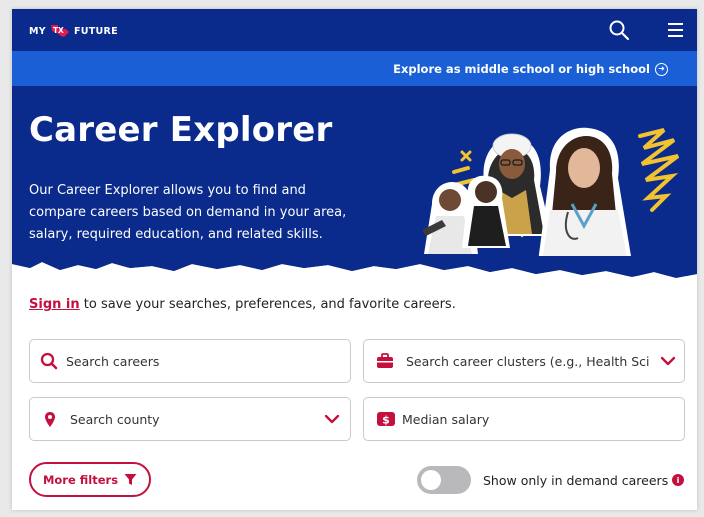 The height and width of the screenshot is (517, 704). What do you see at coordinates (354, 269) in the screenshot?
I see `torn-paper-edge` at bounding box center [354, 269].